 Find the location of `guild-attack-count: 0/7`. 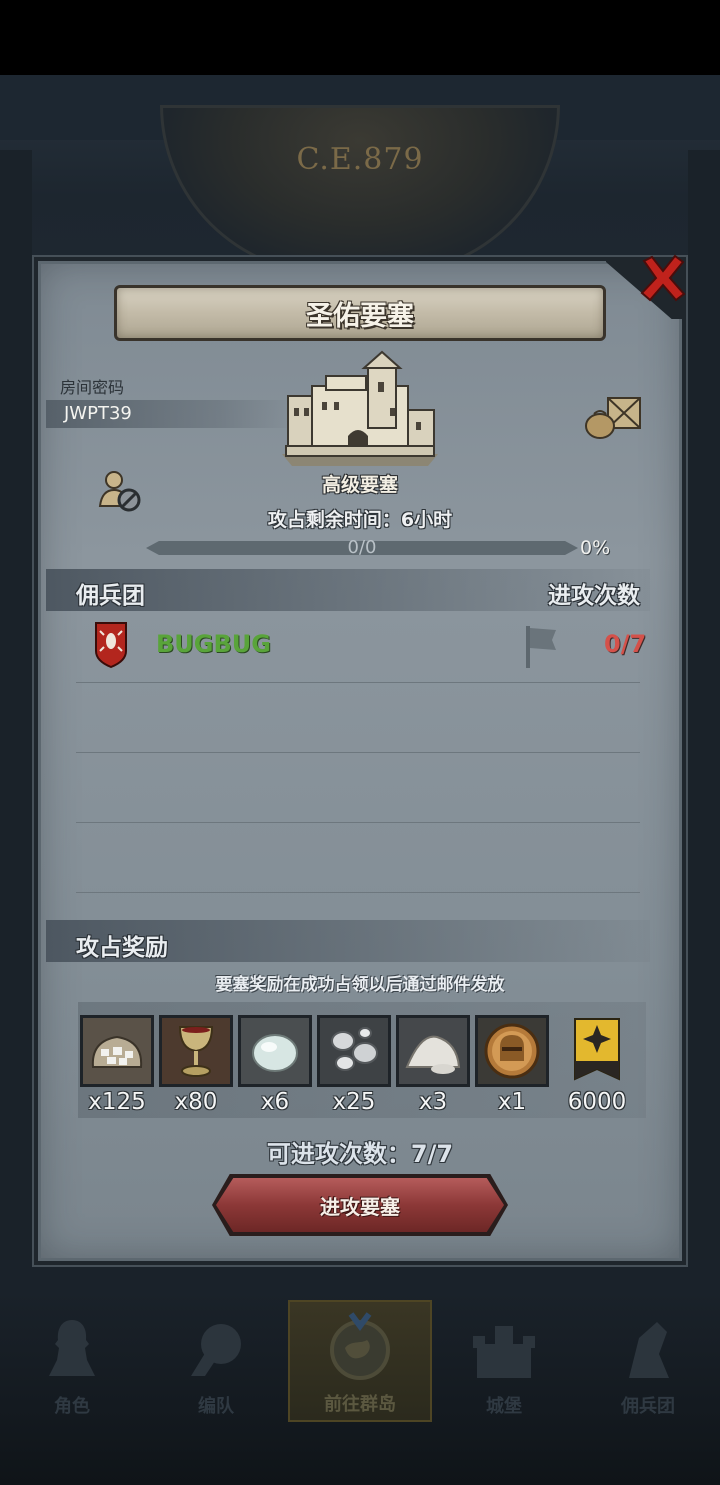

guild-attack-count: 0/7 is located at coordinates (625, 644).